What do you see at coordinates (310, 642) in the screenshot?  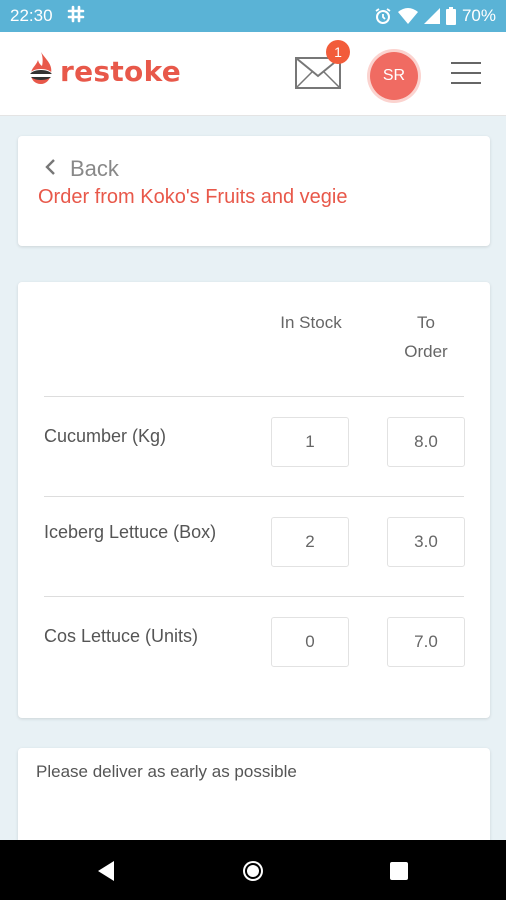 I see `in-stock-field: 0` at bounding box center [310, 642].